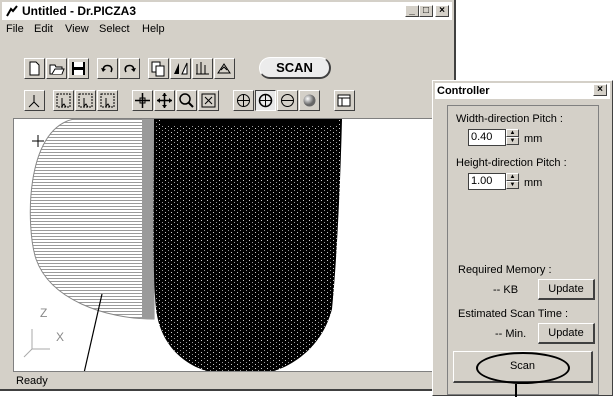 Image resolution: width=613 pixels, height=397 pixels. I want to click on status-bar: Ready, so click(223, 381).